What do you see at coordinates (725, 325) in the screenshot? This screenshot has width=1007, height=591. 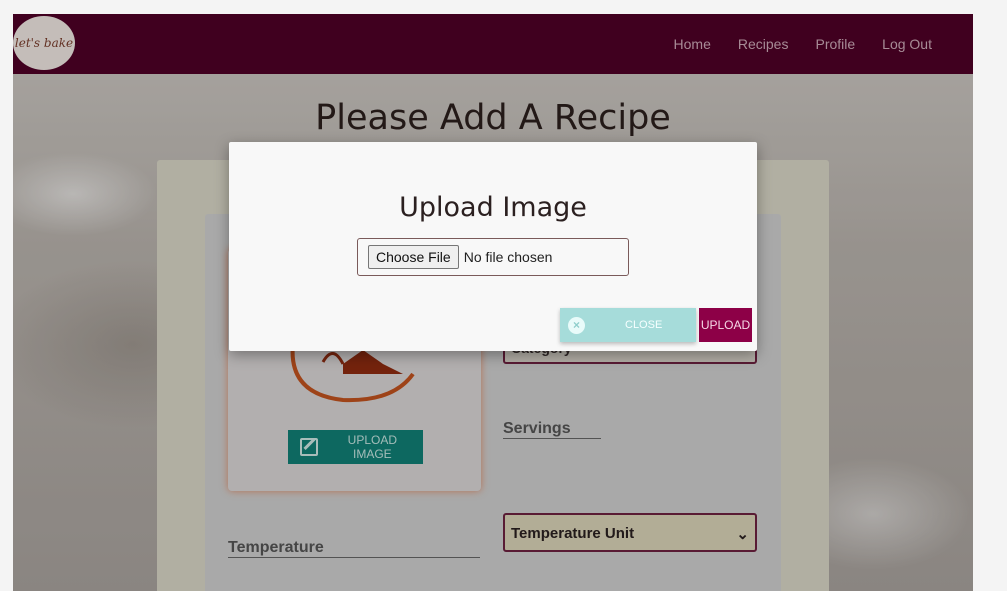 I see `upload-button: UPLOAD` at bounding box center [725, 325].